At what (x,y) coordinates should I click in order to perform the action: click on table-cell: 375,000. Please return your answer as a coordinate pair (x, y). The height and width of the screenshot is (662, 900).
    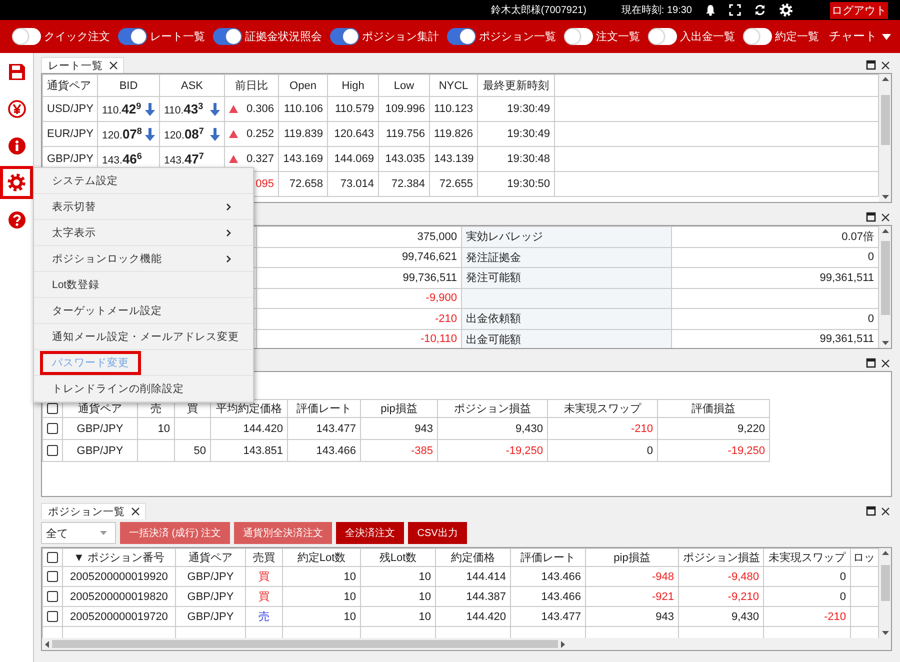
    Looking at the image, I should click on (359, 236).